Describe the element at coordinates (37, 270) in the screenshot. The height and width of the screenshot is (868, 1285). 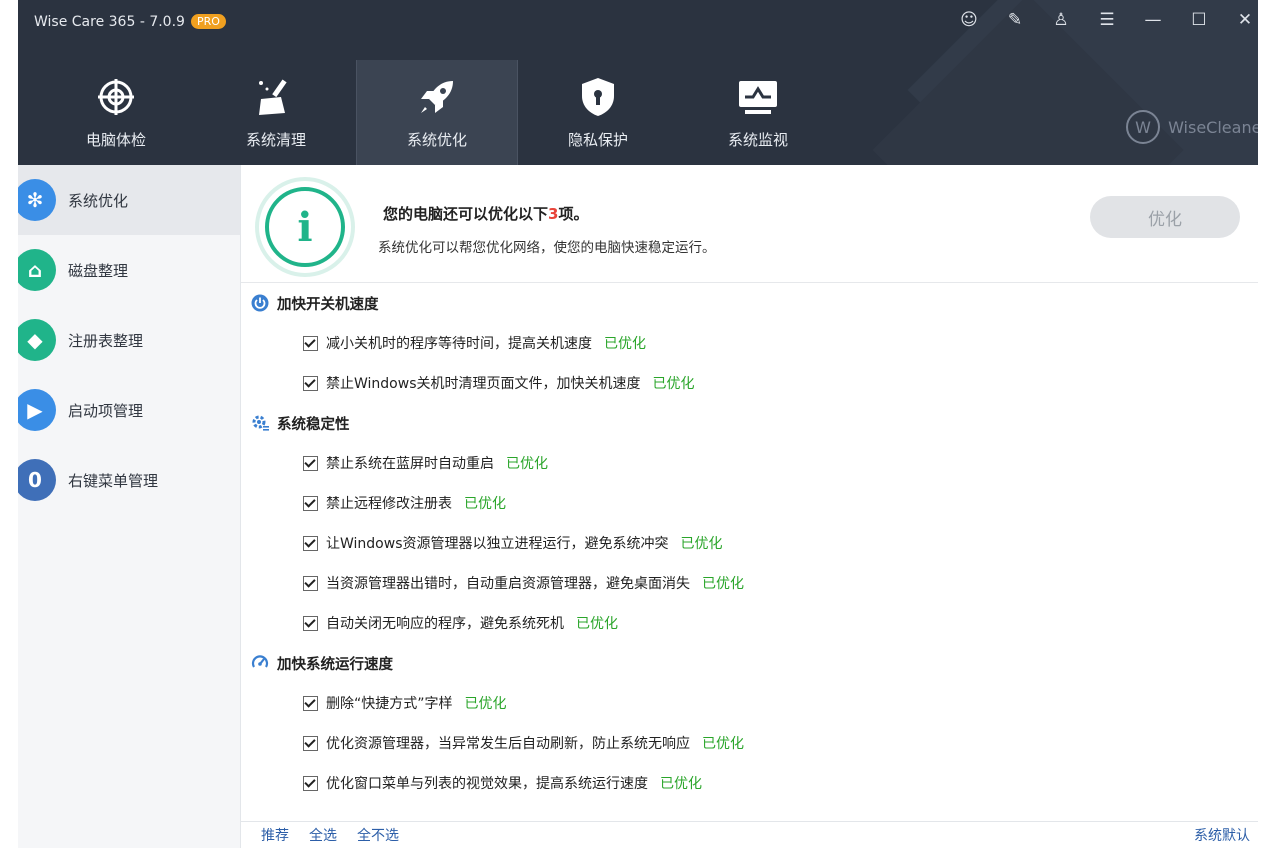
I see `disk-icon: ⌂` at that location.